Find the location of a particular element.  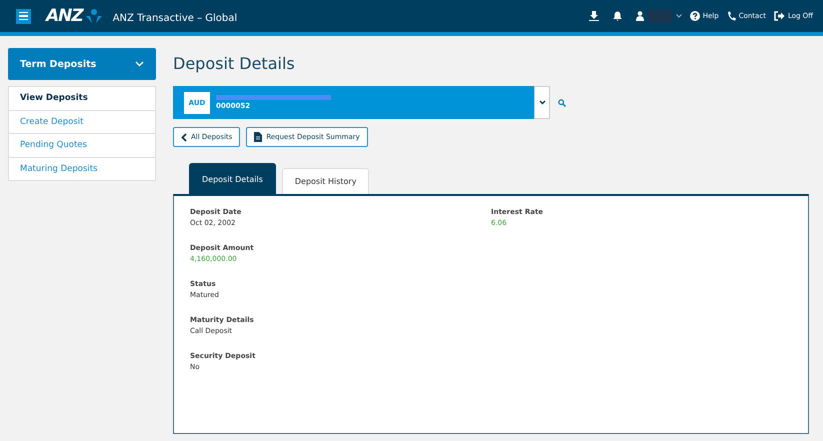

menu-button is located at coordinates (23, 16).